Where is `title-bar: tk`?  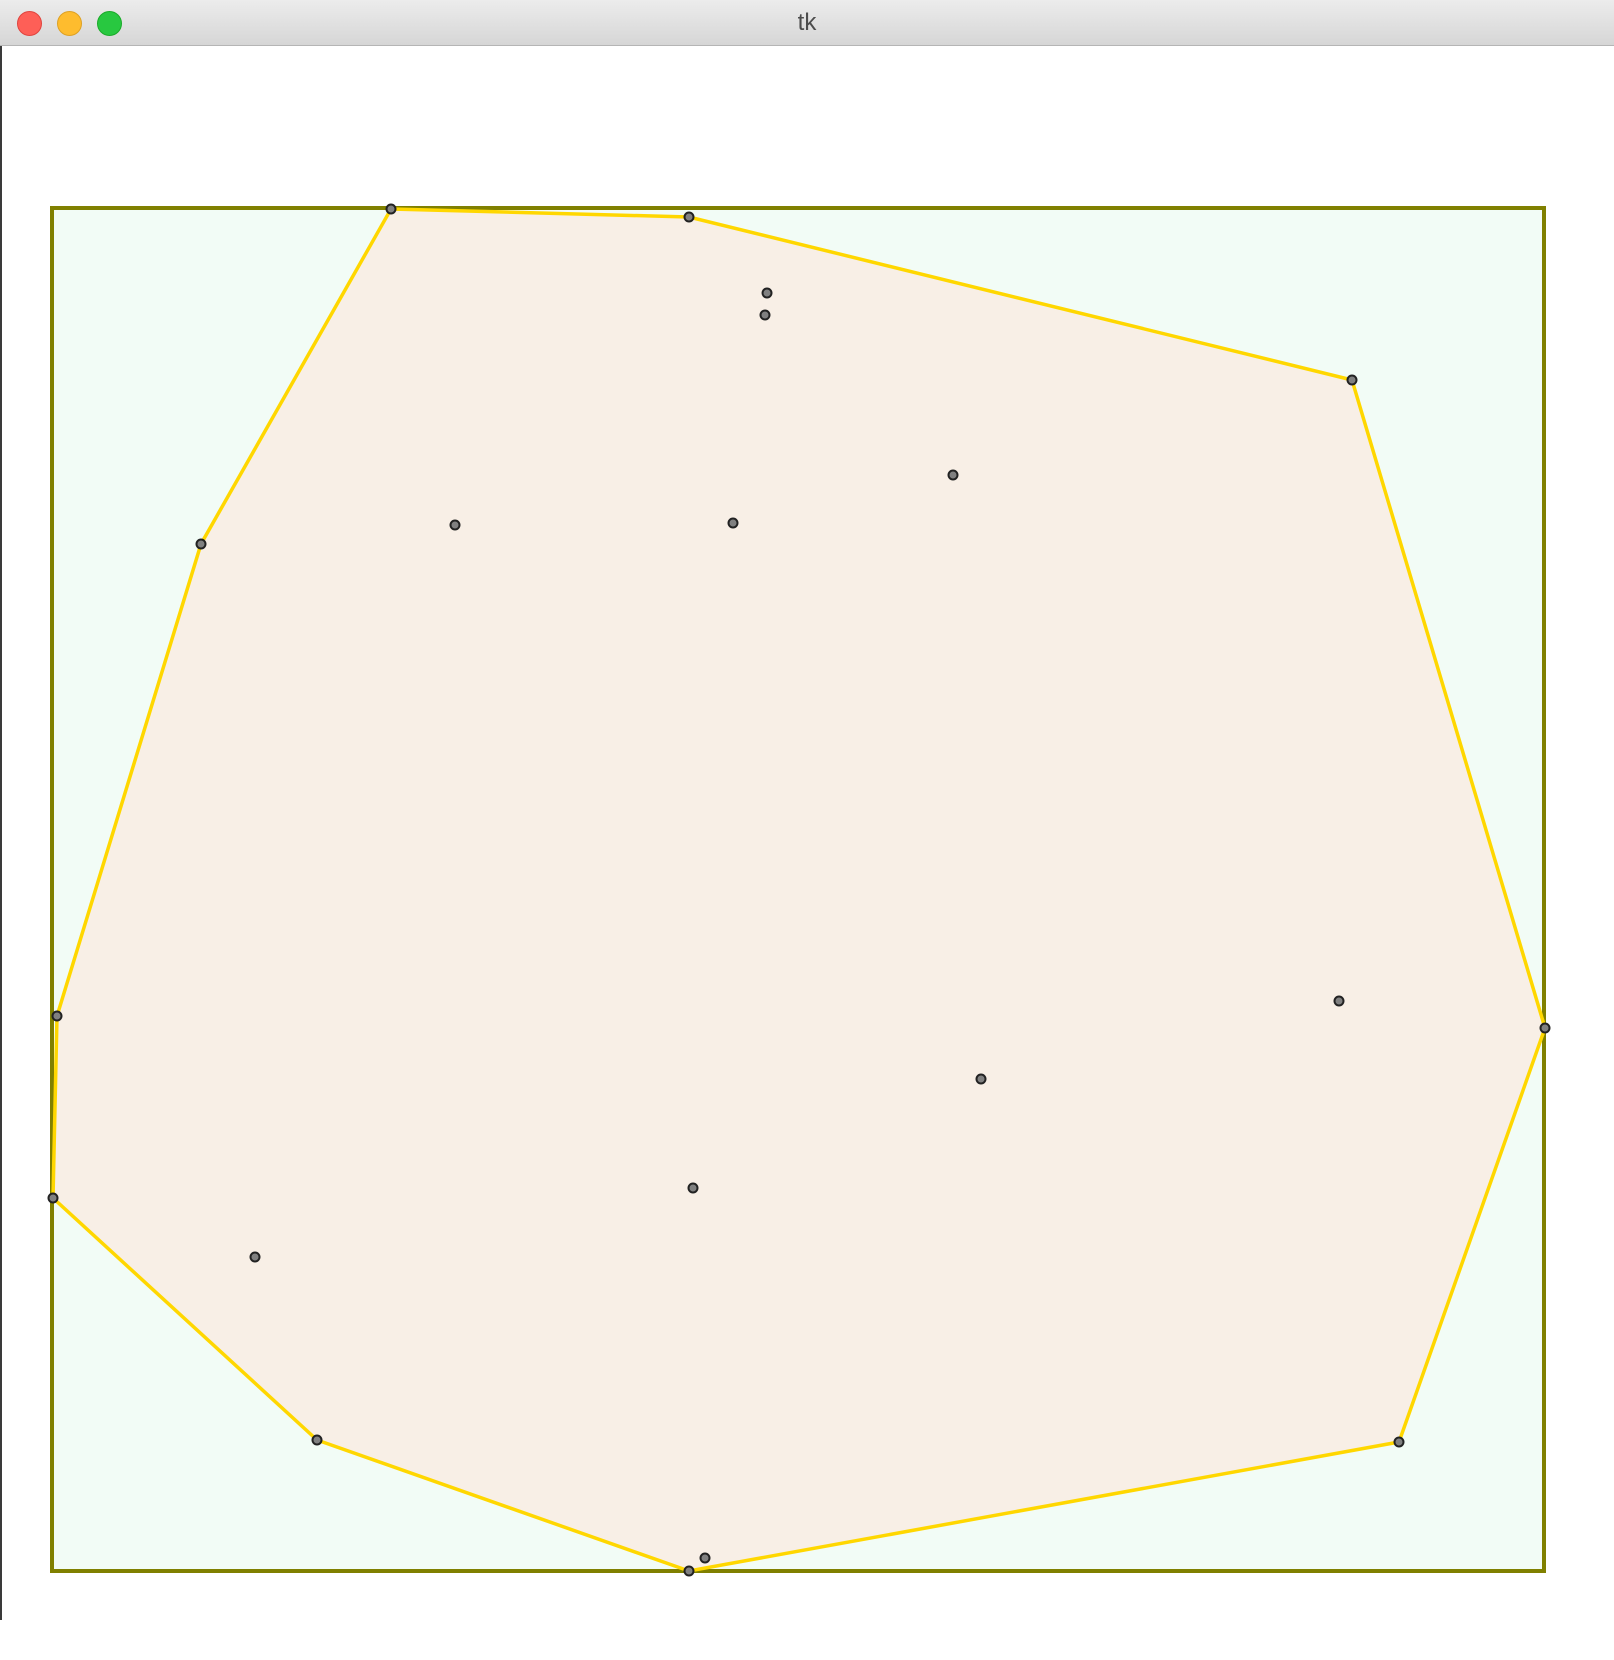 title-bar: tk is located at coordinates (807, 23).